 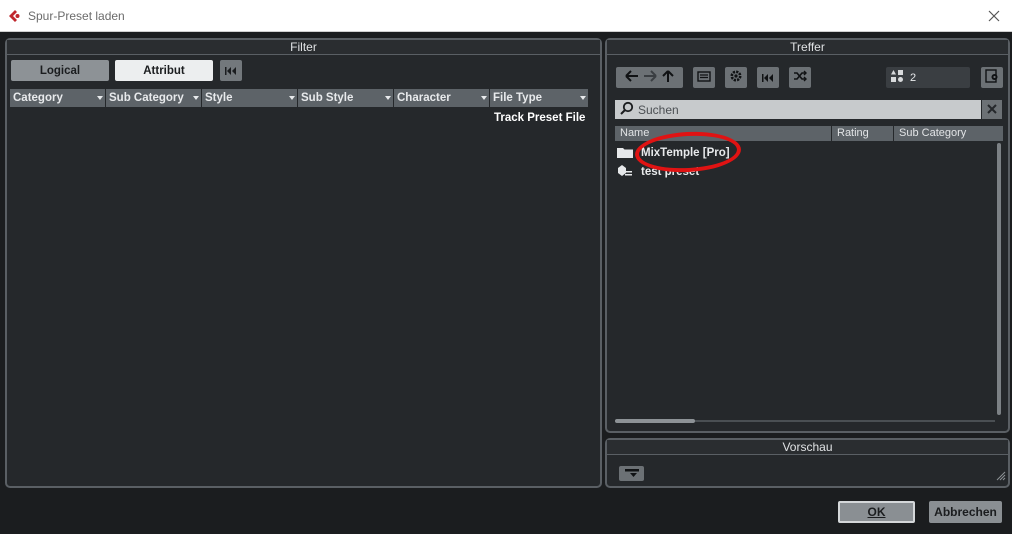 I want to click on logical-mode-button: Logical, so click(x=60, y=70).